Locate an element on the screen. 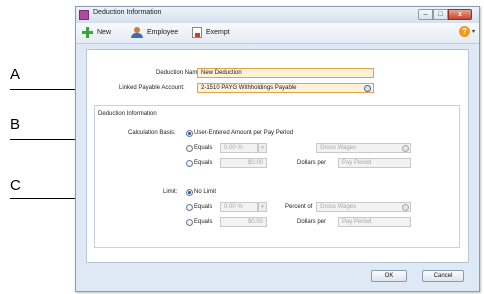 Image resolution: width=484 pixels, height=294 pixels. help-dropdown-icon: ▾ is located at coordinates (473, 31).